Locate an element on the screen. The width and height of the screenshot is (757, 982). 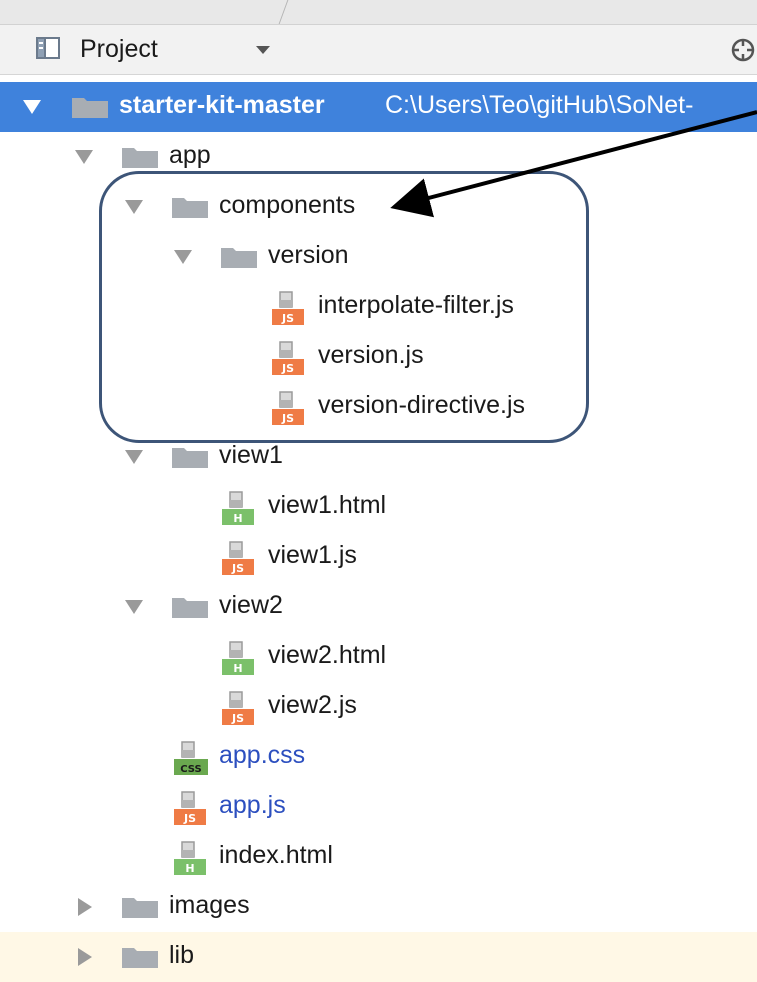
tree-node-version: version is located at coordinates (378, 257).